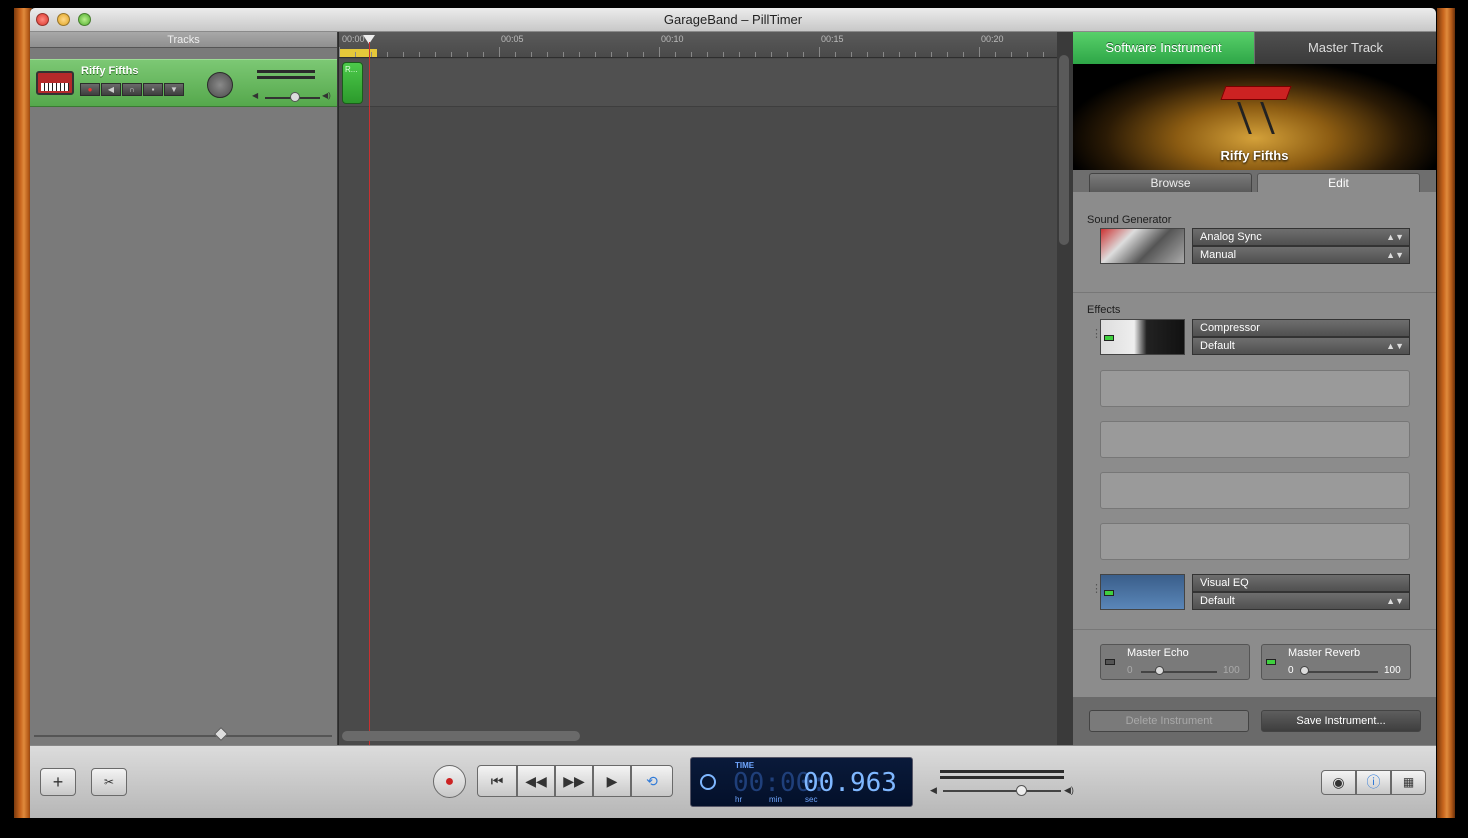 The height and width of the screenshot is (838, 1468). Describe the element at coordinates (90, 89) in the screenshot. I see `record-enable-button: ●` at that location.